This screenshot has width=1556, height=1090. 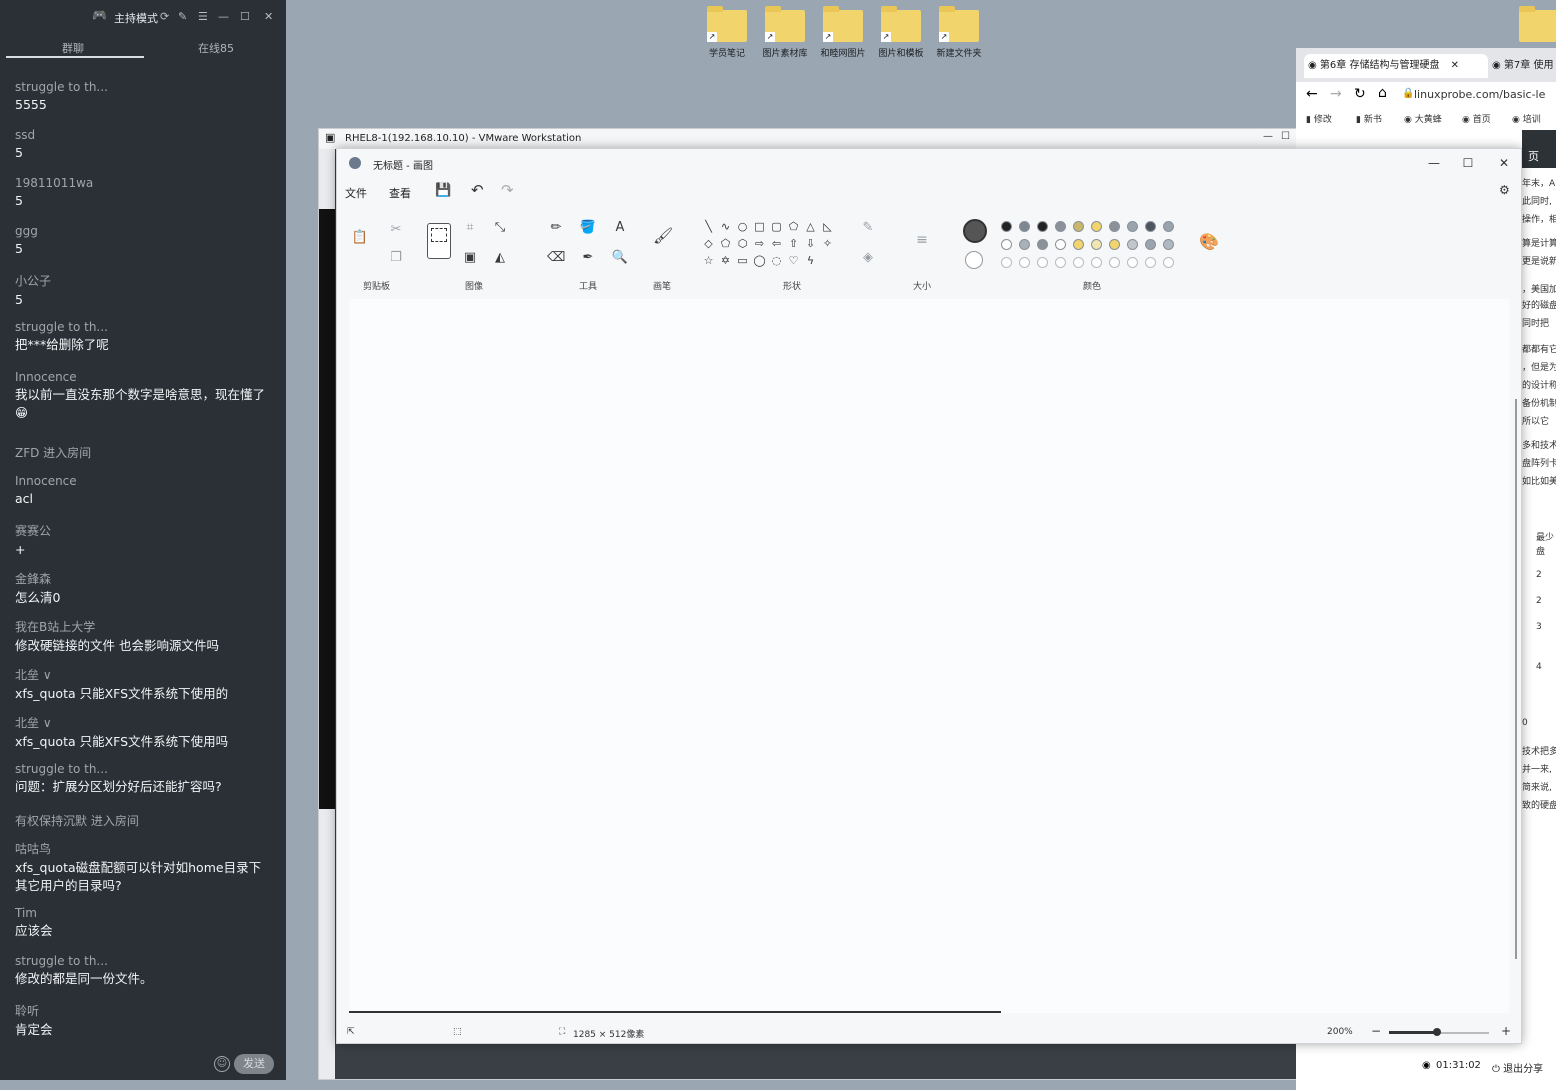 What do you see at coordinates (1516, 679) in the screenshot?
I see `vertical-scrollbar` at bounding box center [1516, 679].